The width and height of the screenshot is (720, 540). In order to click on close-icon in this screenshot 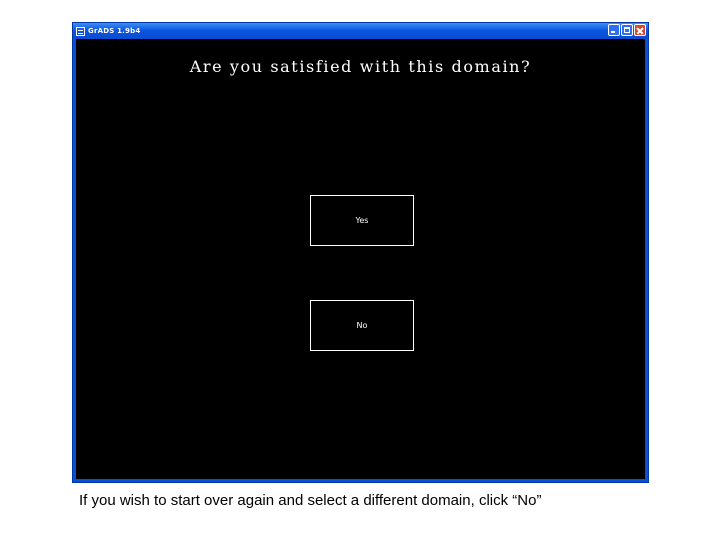, I will do `click(640, 30)`.